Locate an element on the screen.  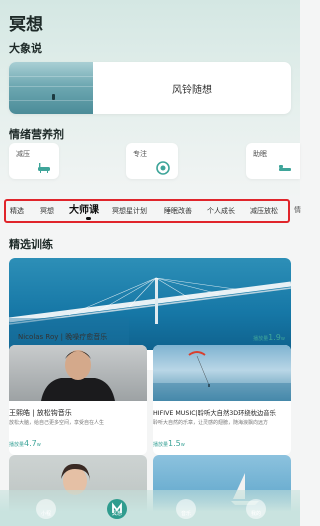
target-icon is located at coordinates (163, 168).